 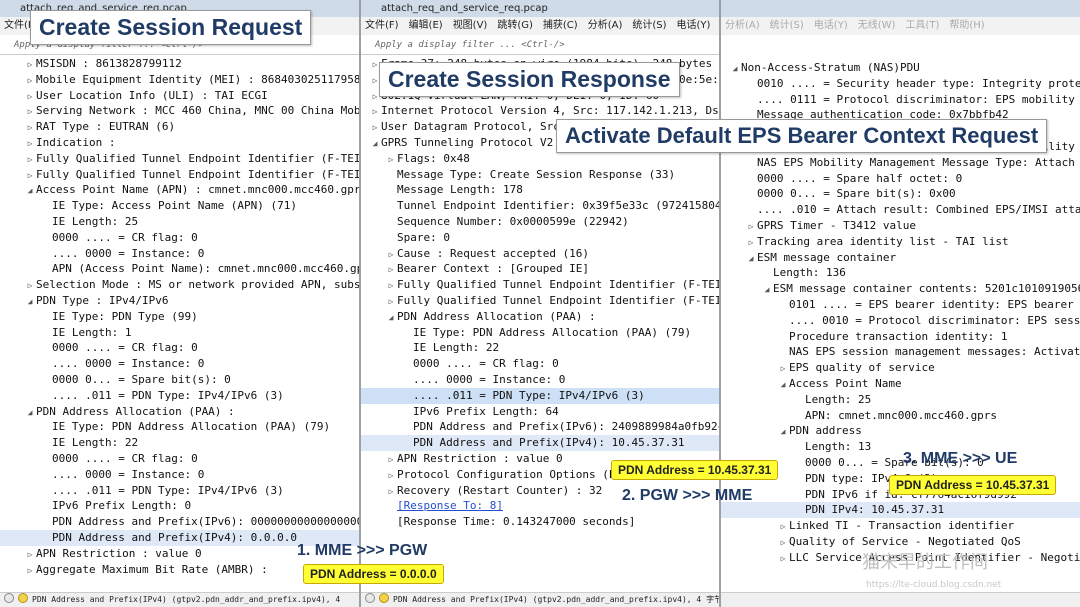 What do you see at coordinates (900, 416) in the screenshot?
I see `tree-row: APN: cmnet.mnc000.mcc460.gprs` at bounding box center [900, 416].